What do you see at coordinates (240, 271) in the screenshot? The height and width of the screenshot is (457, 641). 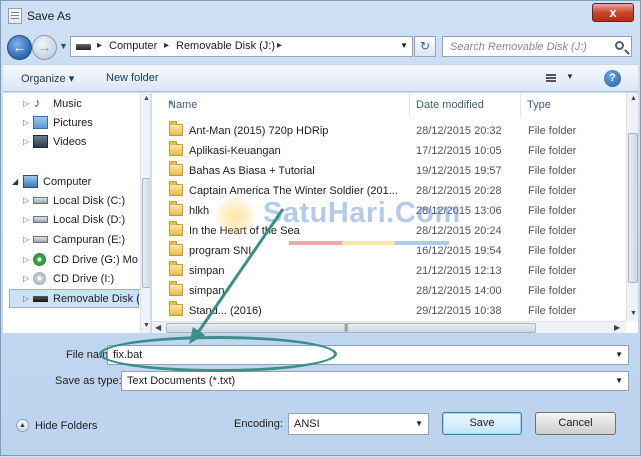 I see `annotation-arrow-line` at bounding box center [240, 271].